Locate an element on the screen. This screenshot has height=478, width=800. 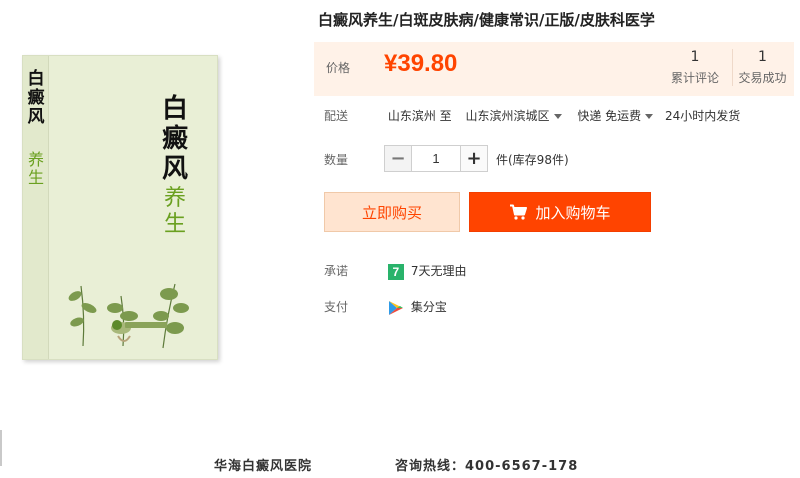
shopping-cart-icon is located at coordinates (519, 212).